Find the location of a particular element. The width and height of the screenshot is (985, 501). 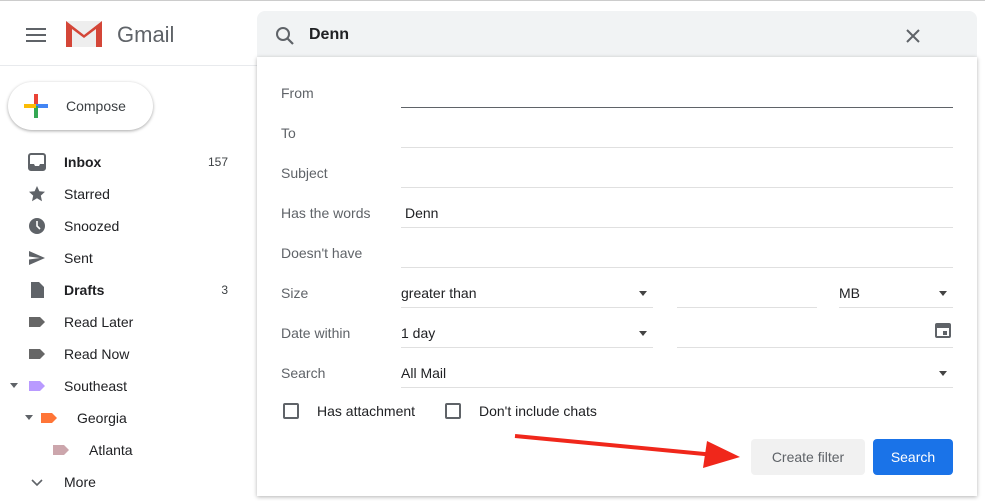

size-row: Size greater than MB is located at coordinates (617, 303).